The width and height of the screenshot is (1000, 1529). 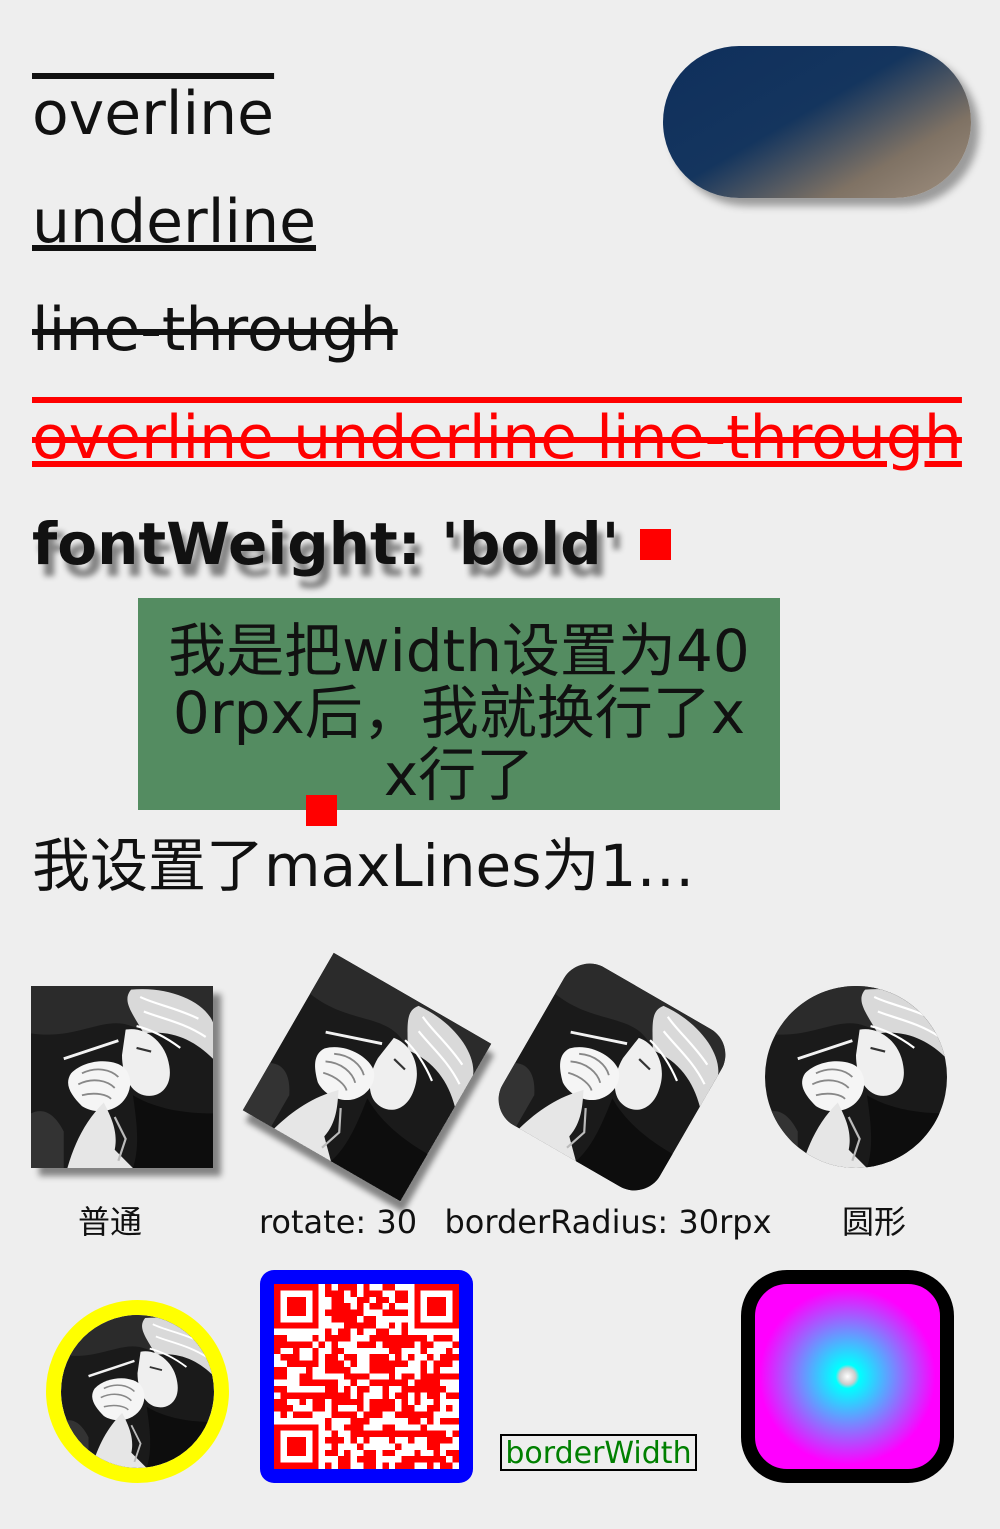 I want to click on qr-code-icon, so click(x=366, y=1376).